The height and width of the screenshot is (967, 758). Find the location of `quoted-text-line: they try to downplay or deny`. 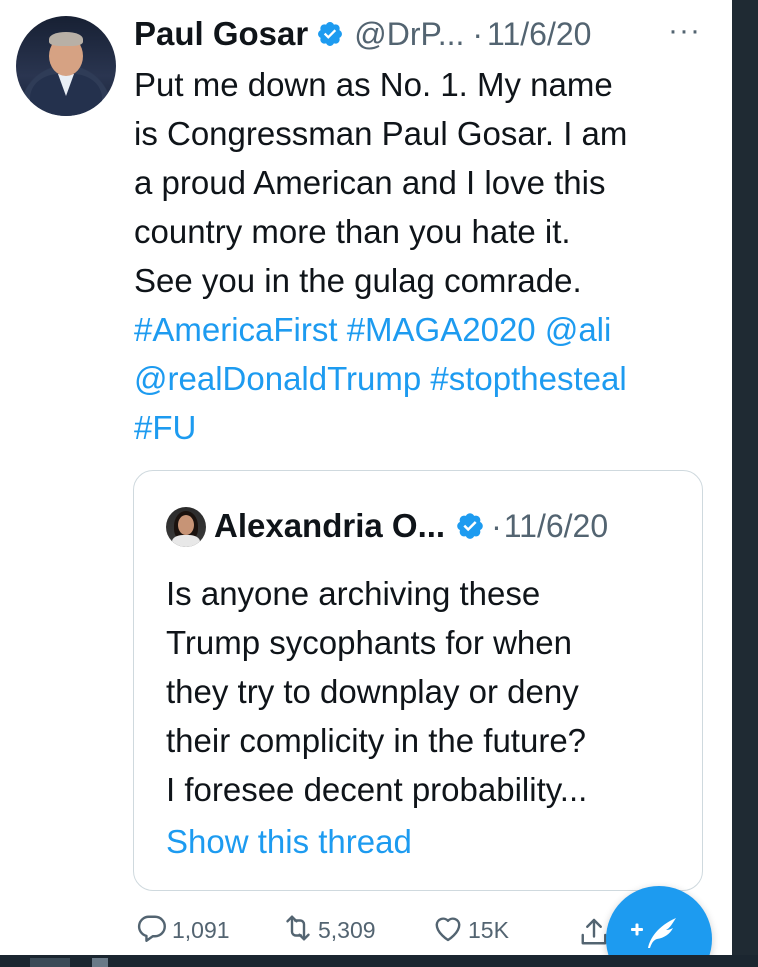

quoted-text-line: they try to downplay or deny is located at coordinates (372, 691).